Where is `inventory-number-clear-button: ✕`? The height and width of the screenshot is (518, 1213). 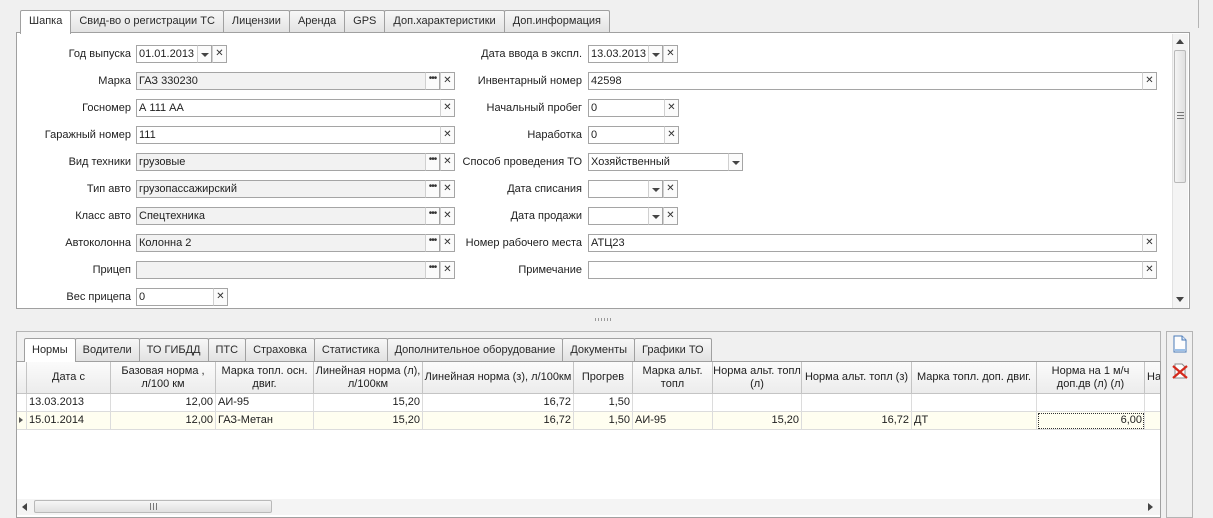
inventory-number-clear-button: ✕ is located at coordinates (1149, 81).